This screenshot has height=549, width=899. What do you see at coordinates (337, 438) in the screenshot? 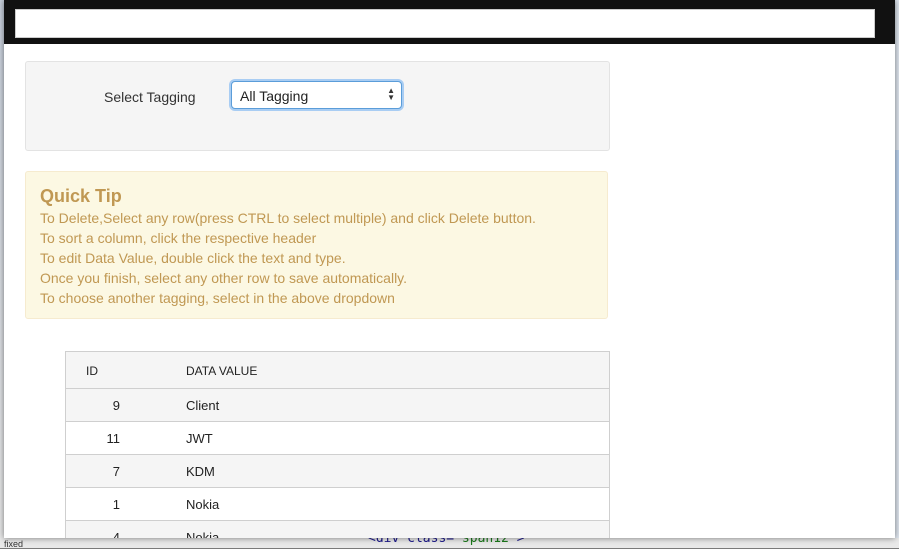
I see `table-row: 11 JWT` at bounding box center [337, 438].